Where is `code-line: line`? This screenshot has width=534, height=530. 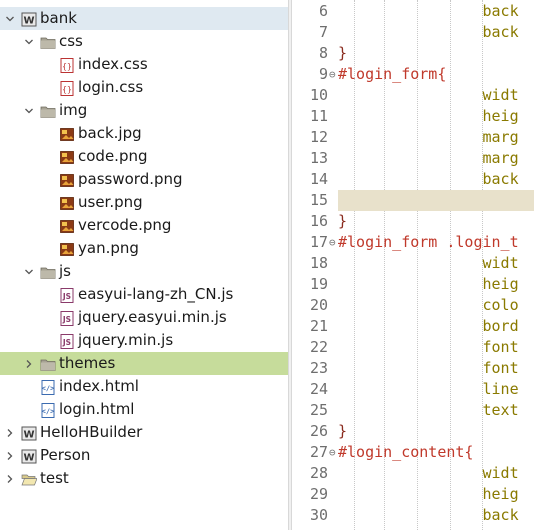 code-line: line is located at coordinates (436, 389).